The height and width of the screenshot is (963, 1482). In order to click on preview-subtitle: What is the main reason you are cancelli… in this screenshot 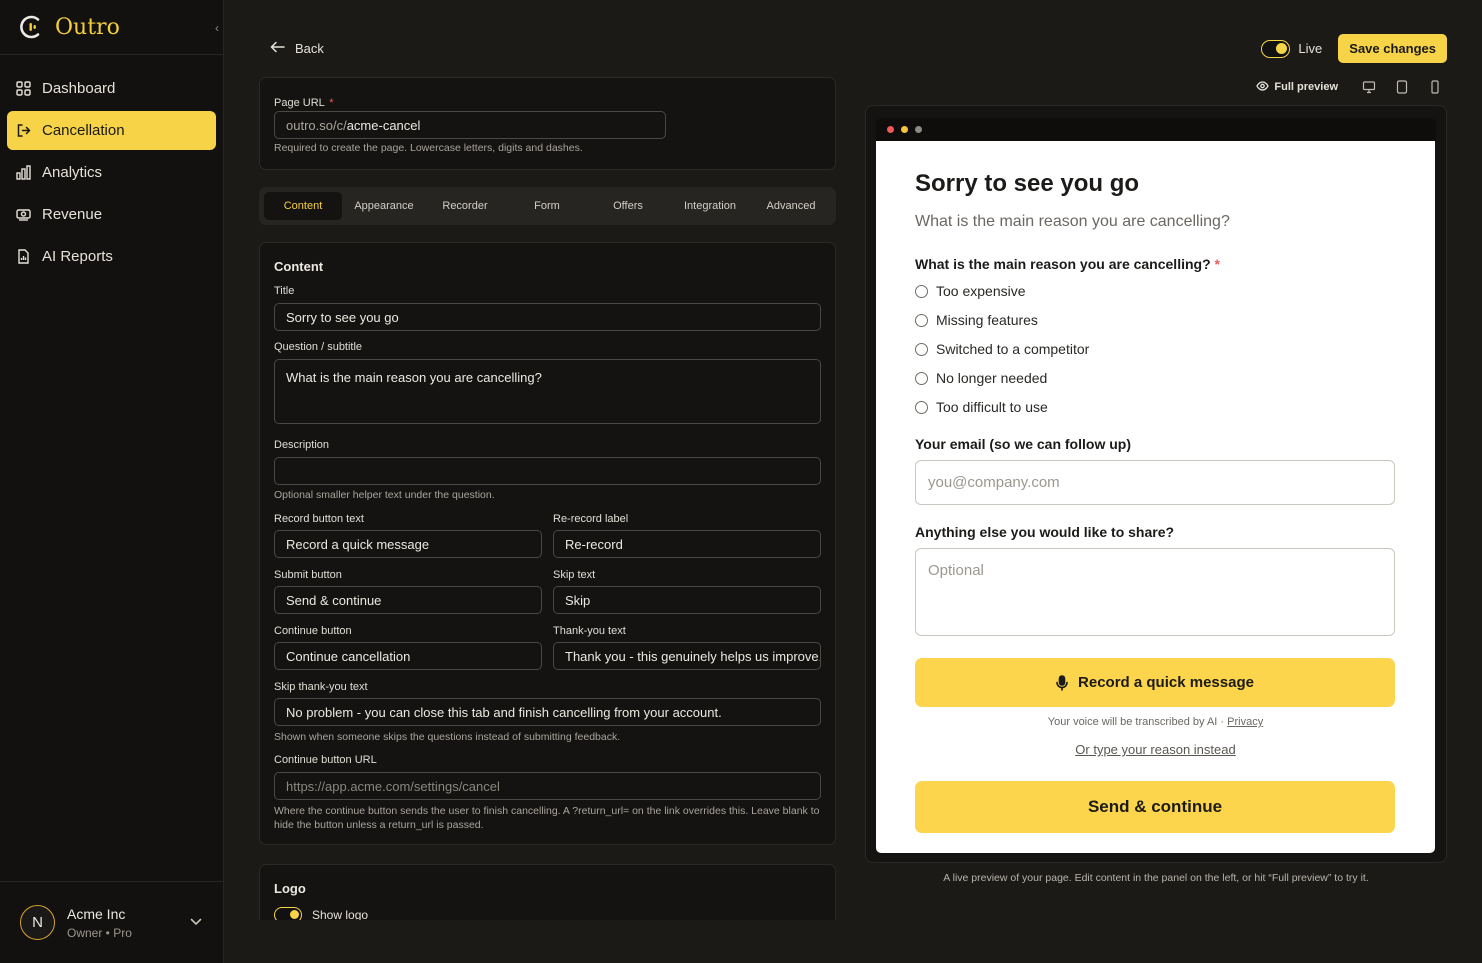, I will do `click(1072, 221)`.